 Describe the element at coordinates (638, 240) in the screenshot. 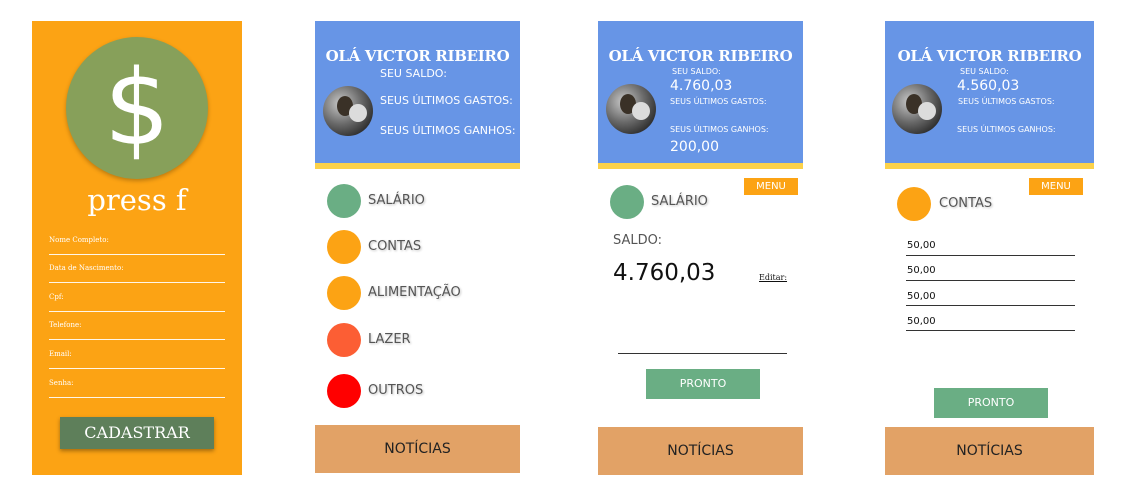

I see `saldo-label: SALDO:` at that location.